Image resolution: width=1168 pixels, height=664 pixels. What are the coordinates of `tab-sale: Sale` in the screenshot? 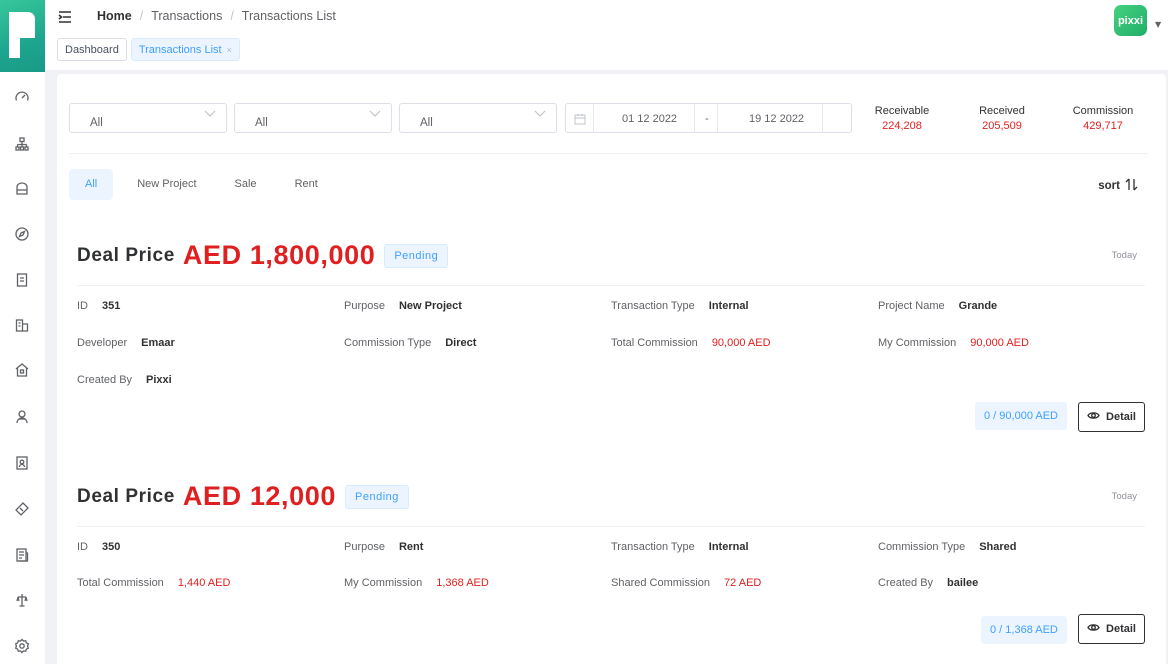 It's located at (246, 184).